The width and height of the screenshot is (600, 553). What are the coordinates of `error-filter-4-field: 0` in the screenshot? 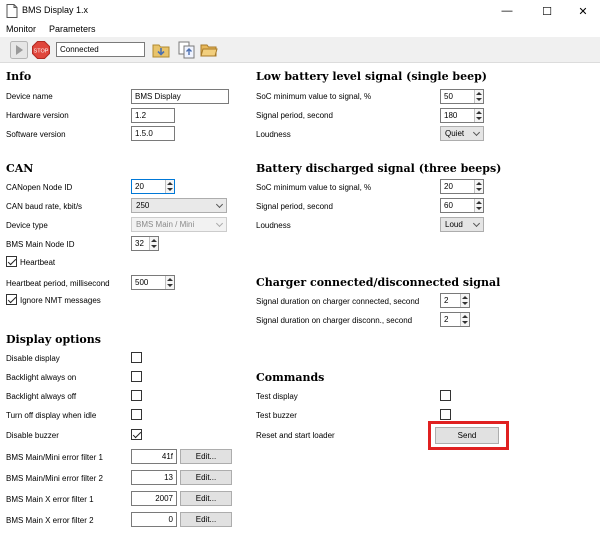 It's located at (154, 519).